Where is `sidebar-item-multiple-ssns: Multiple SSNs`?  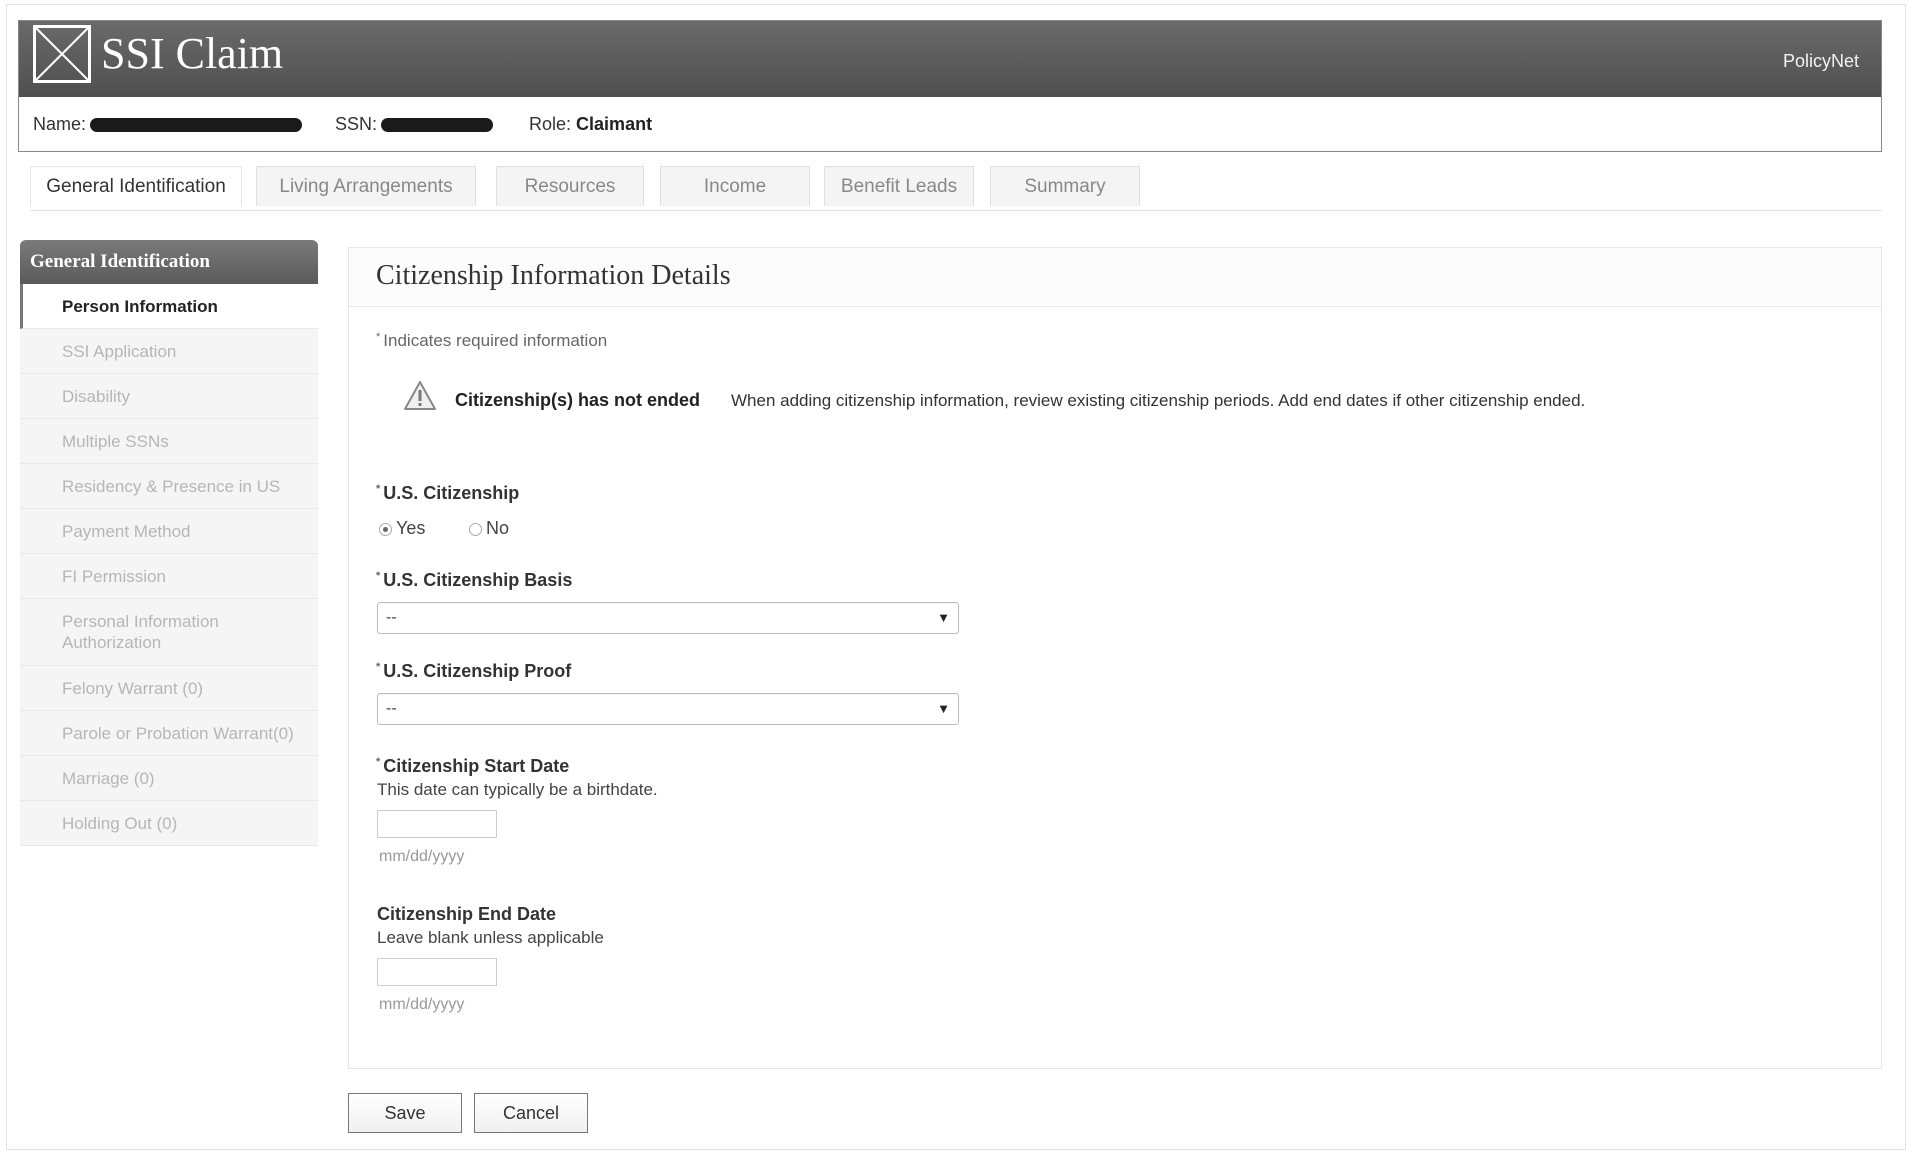
sidebar-item-multiple-ssns: Multiple SSNs is located at coordinates (169, 441).